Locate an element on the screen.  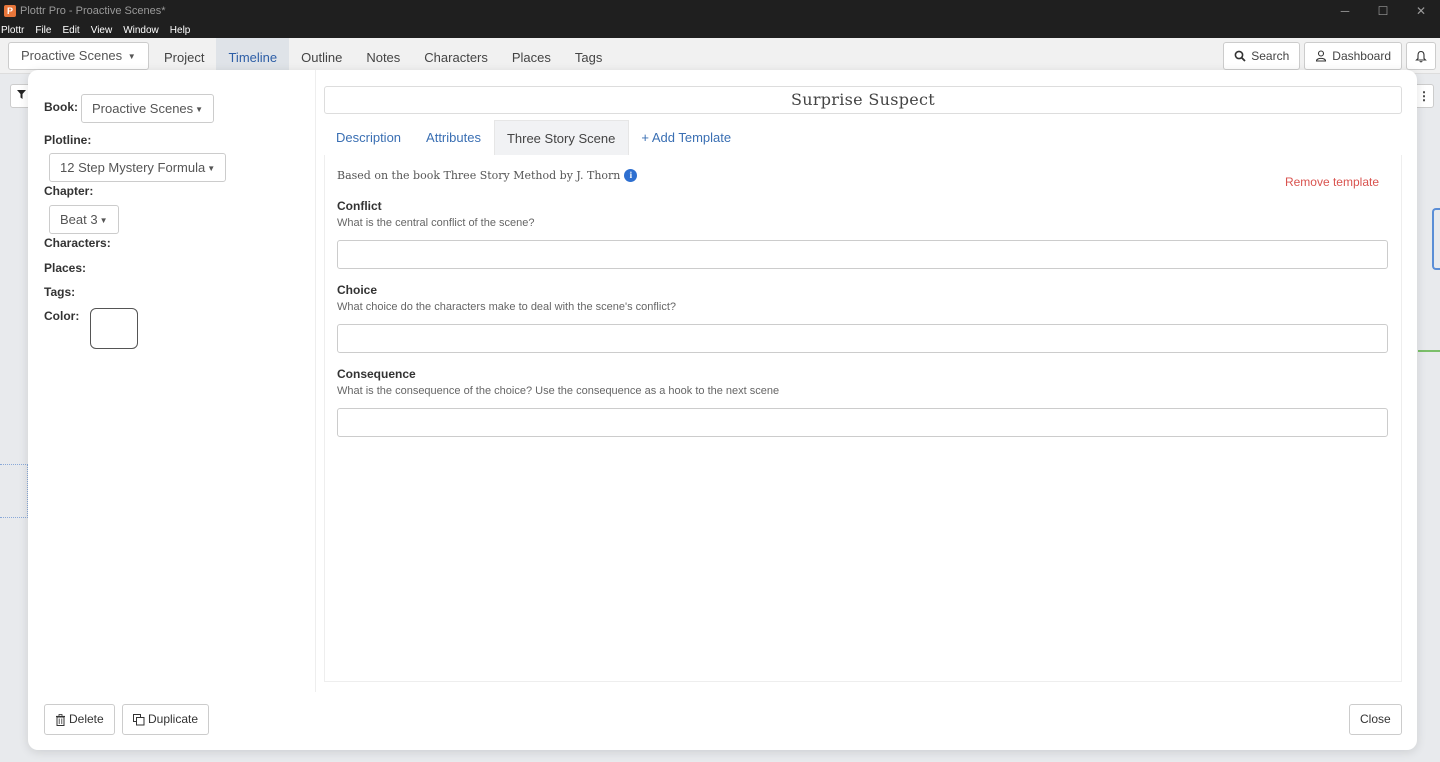
tab-places: Places is located at coordinates (531, 56).